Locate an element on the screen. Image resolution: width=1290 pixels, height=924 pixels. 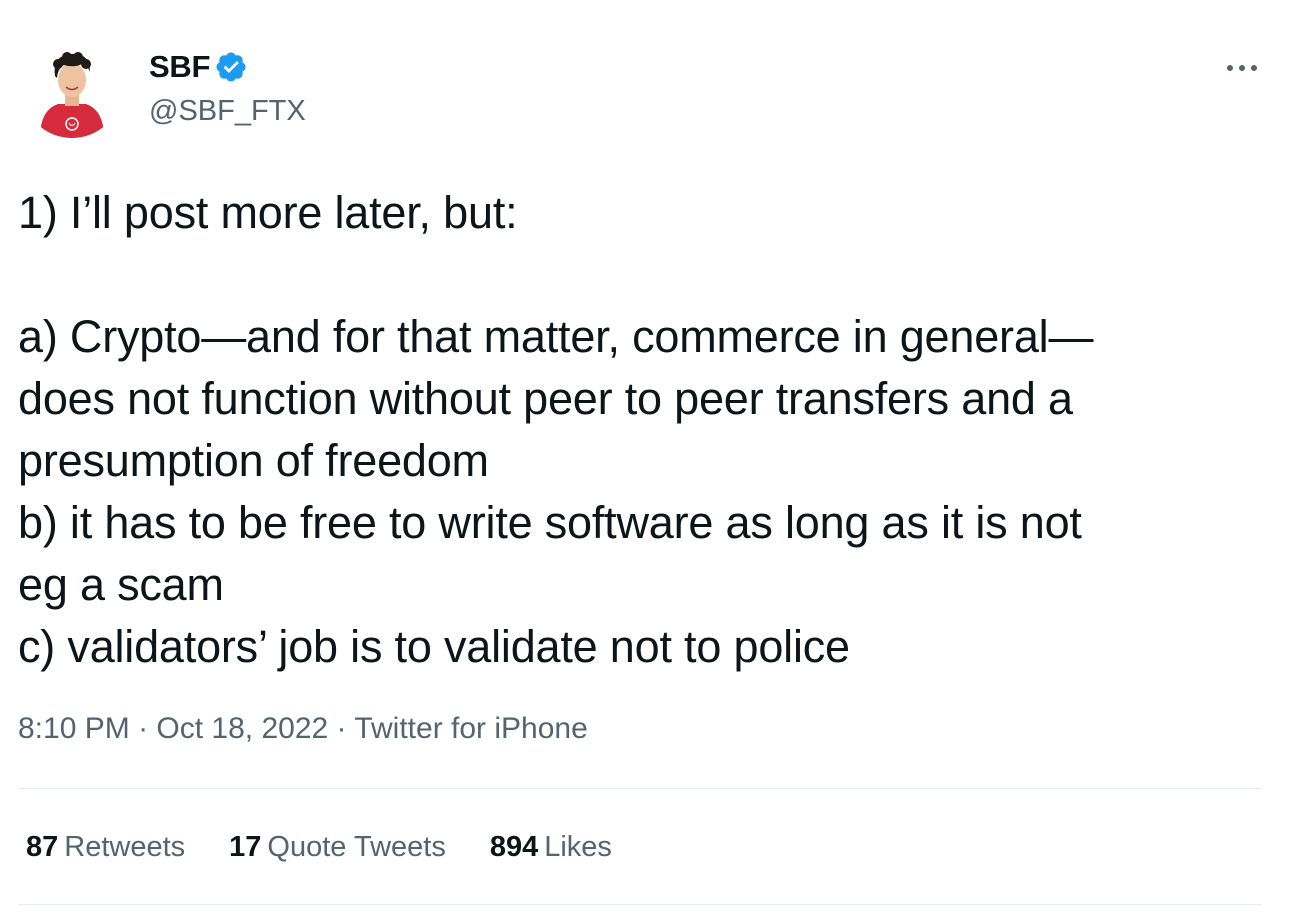
tweet-date: Oct 18, 2022 is located at coordinates (242, 728).